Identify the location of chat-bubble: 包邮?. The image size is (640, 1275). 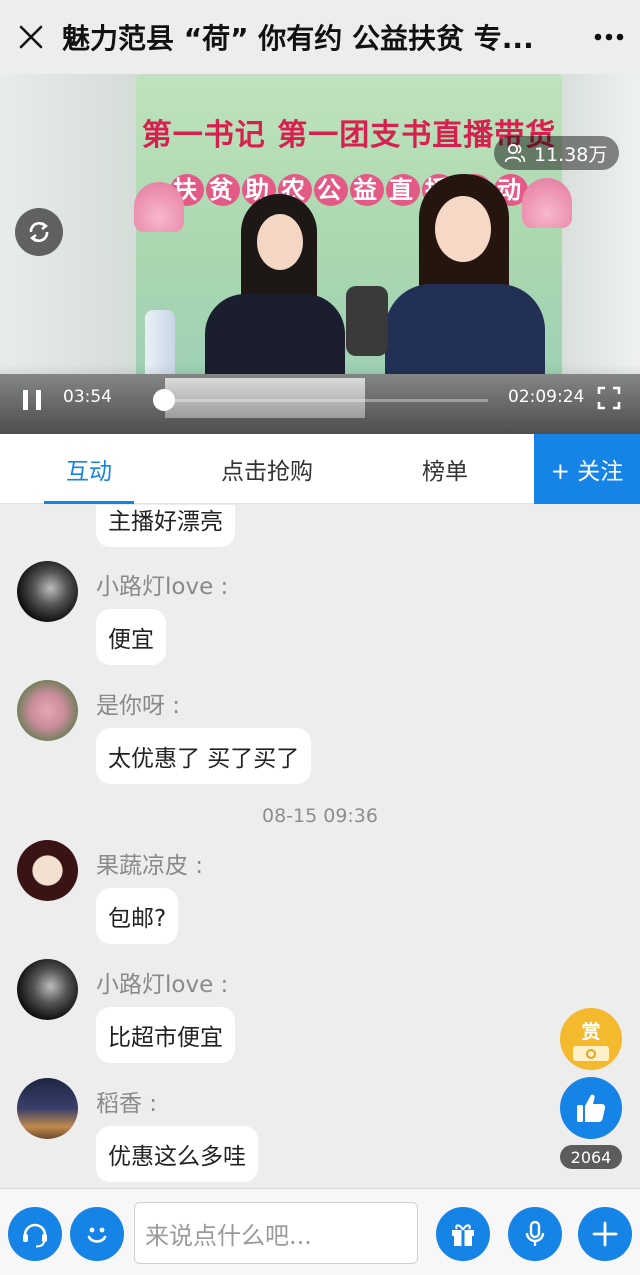
(137, 916).